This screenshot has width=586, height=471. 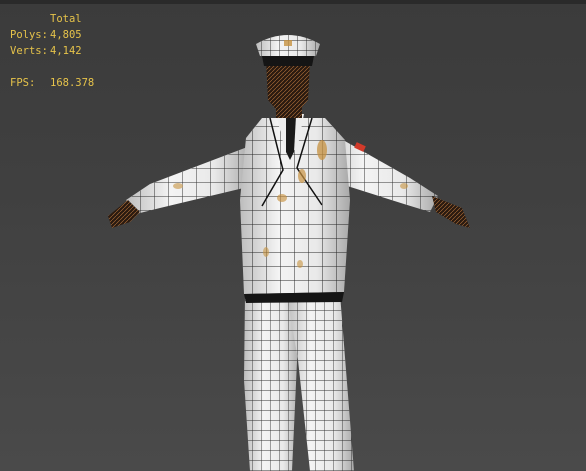 What do you see at coordinates (288, 50) in the screenshot?
I see `officer-cap` at bounding box center [288, 50].